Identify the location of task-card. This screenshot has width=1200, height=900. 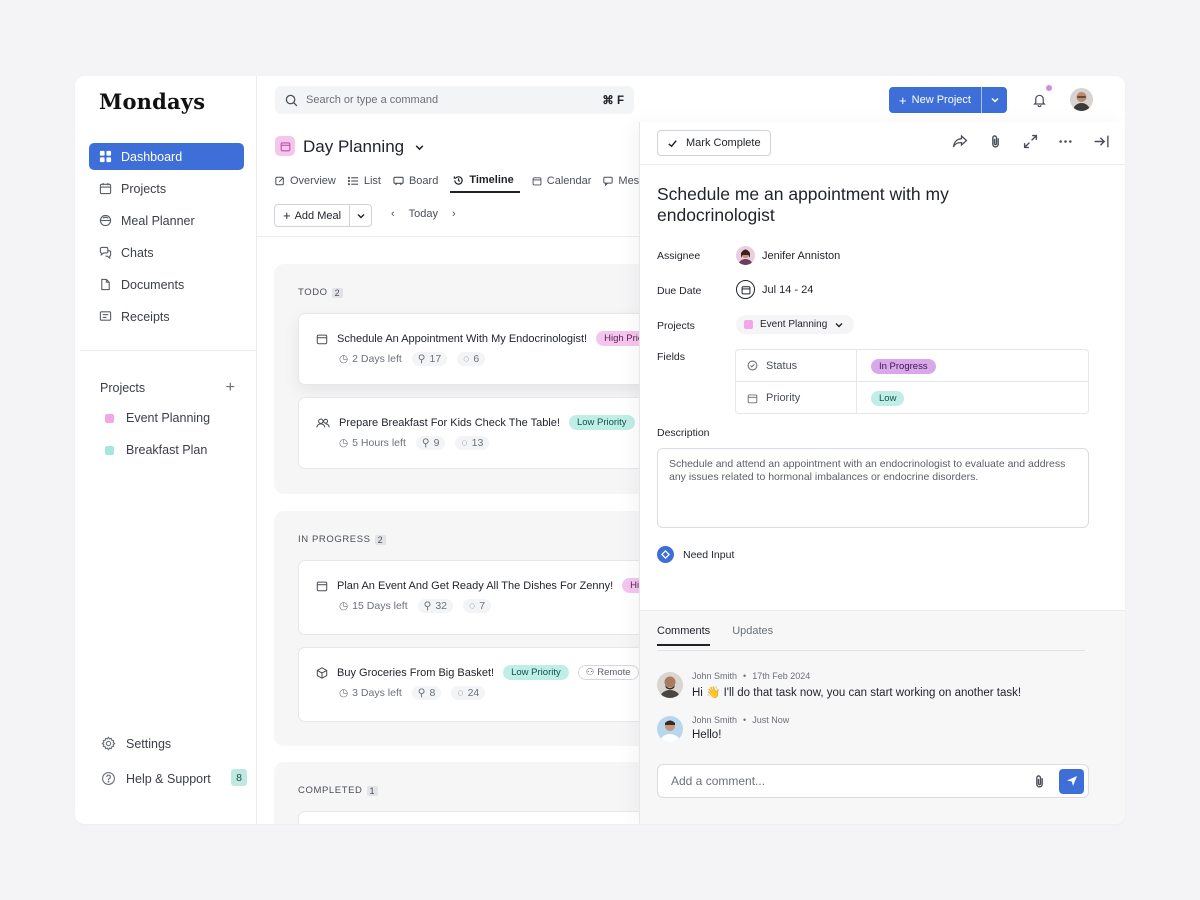
(478, 817).